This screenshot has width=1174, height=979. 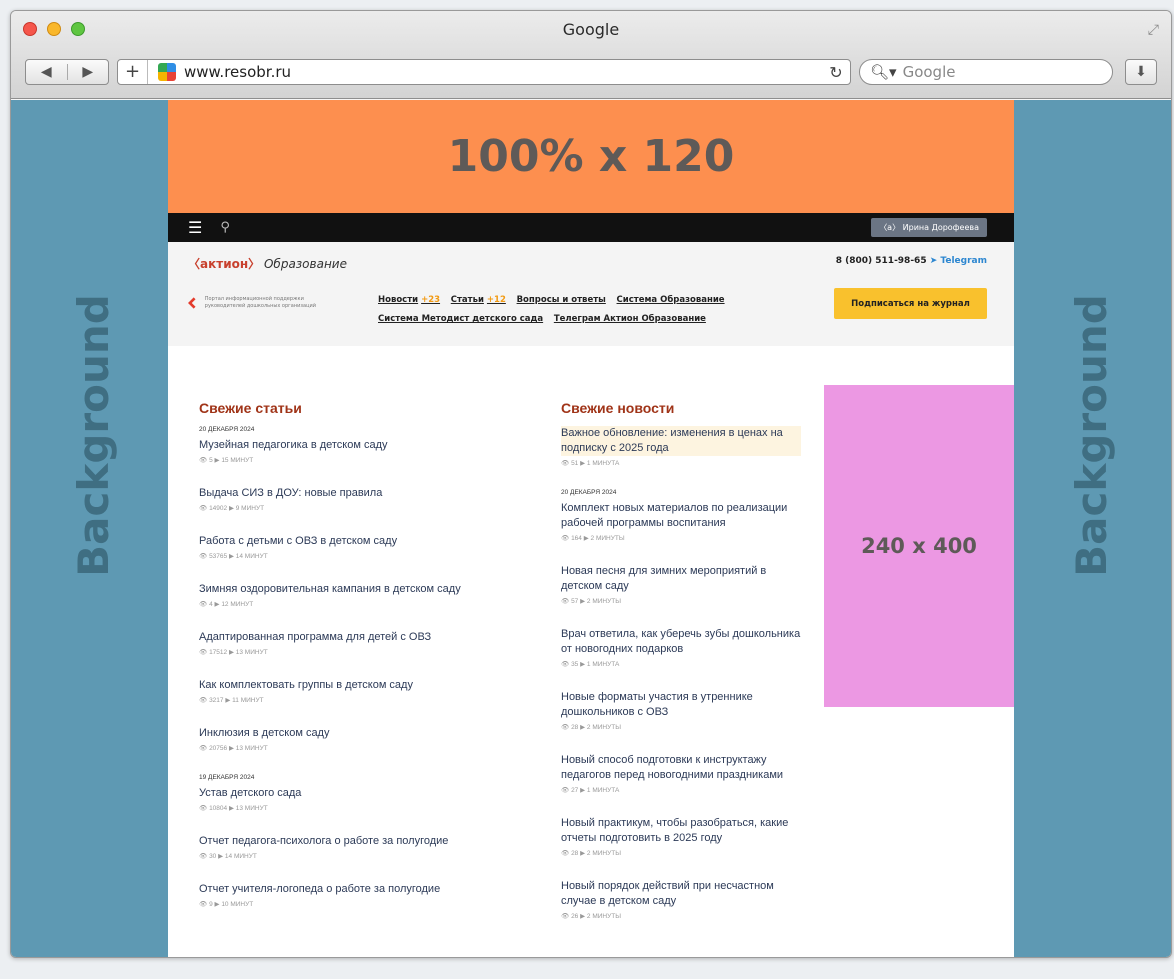 I want to click on top-banner: 100% x 120, so click(x=591, y=156).